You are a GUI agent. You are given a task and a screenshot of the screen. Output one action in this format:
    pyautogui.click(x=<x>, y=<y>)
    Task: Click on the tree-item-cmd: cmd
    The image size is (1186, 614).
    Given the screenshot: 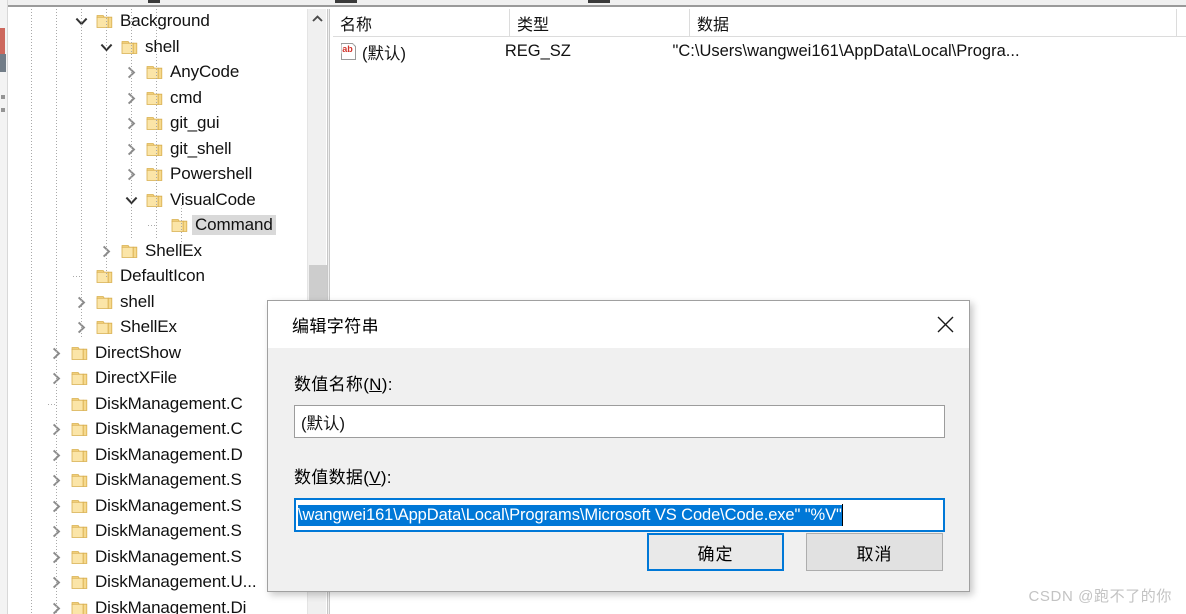 What is the action you would take?
    pyautogui.click(x=153, y=99)
    